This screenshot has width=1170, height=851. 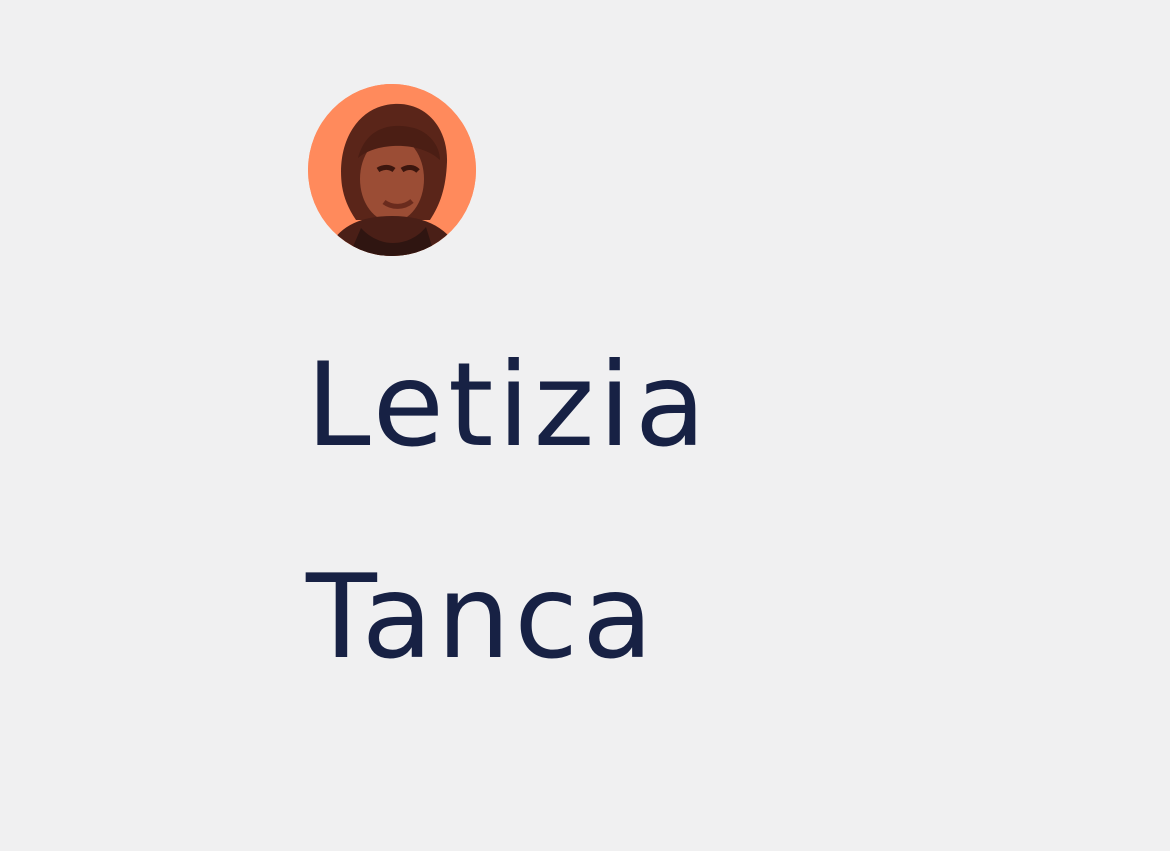 What do you see at coordinates (482, 617) in the screenshot?
I see `last-name: Tanca` at bounding box center [482, 617].